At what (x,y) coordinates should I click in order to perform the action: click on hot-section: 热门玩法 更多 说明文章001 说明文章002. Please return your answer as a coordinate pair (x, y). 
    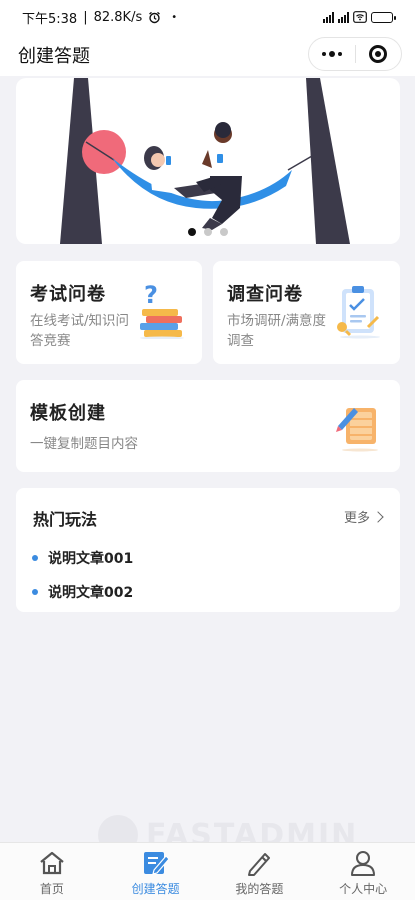
    Looking at the image, I should click on (208, 550).